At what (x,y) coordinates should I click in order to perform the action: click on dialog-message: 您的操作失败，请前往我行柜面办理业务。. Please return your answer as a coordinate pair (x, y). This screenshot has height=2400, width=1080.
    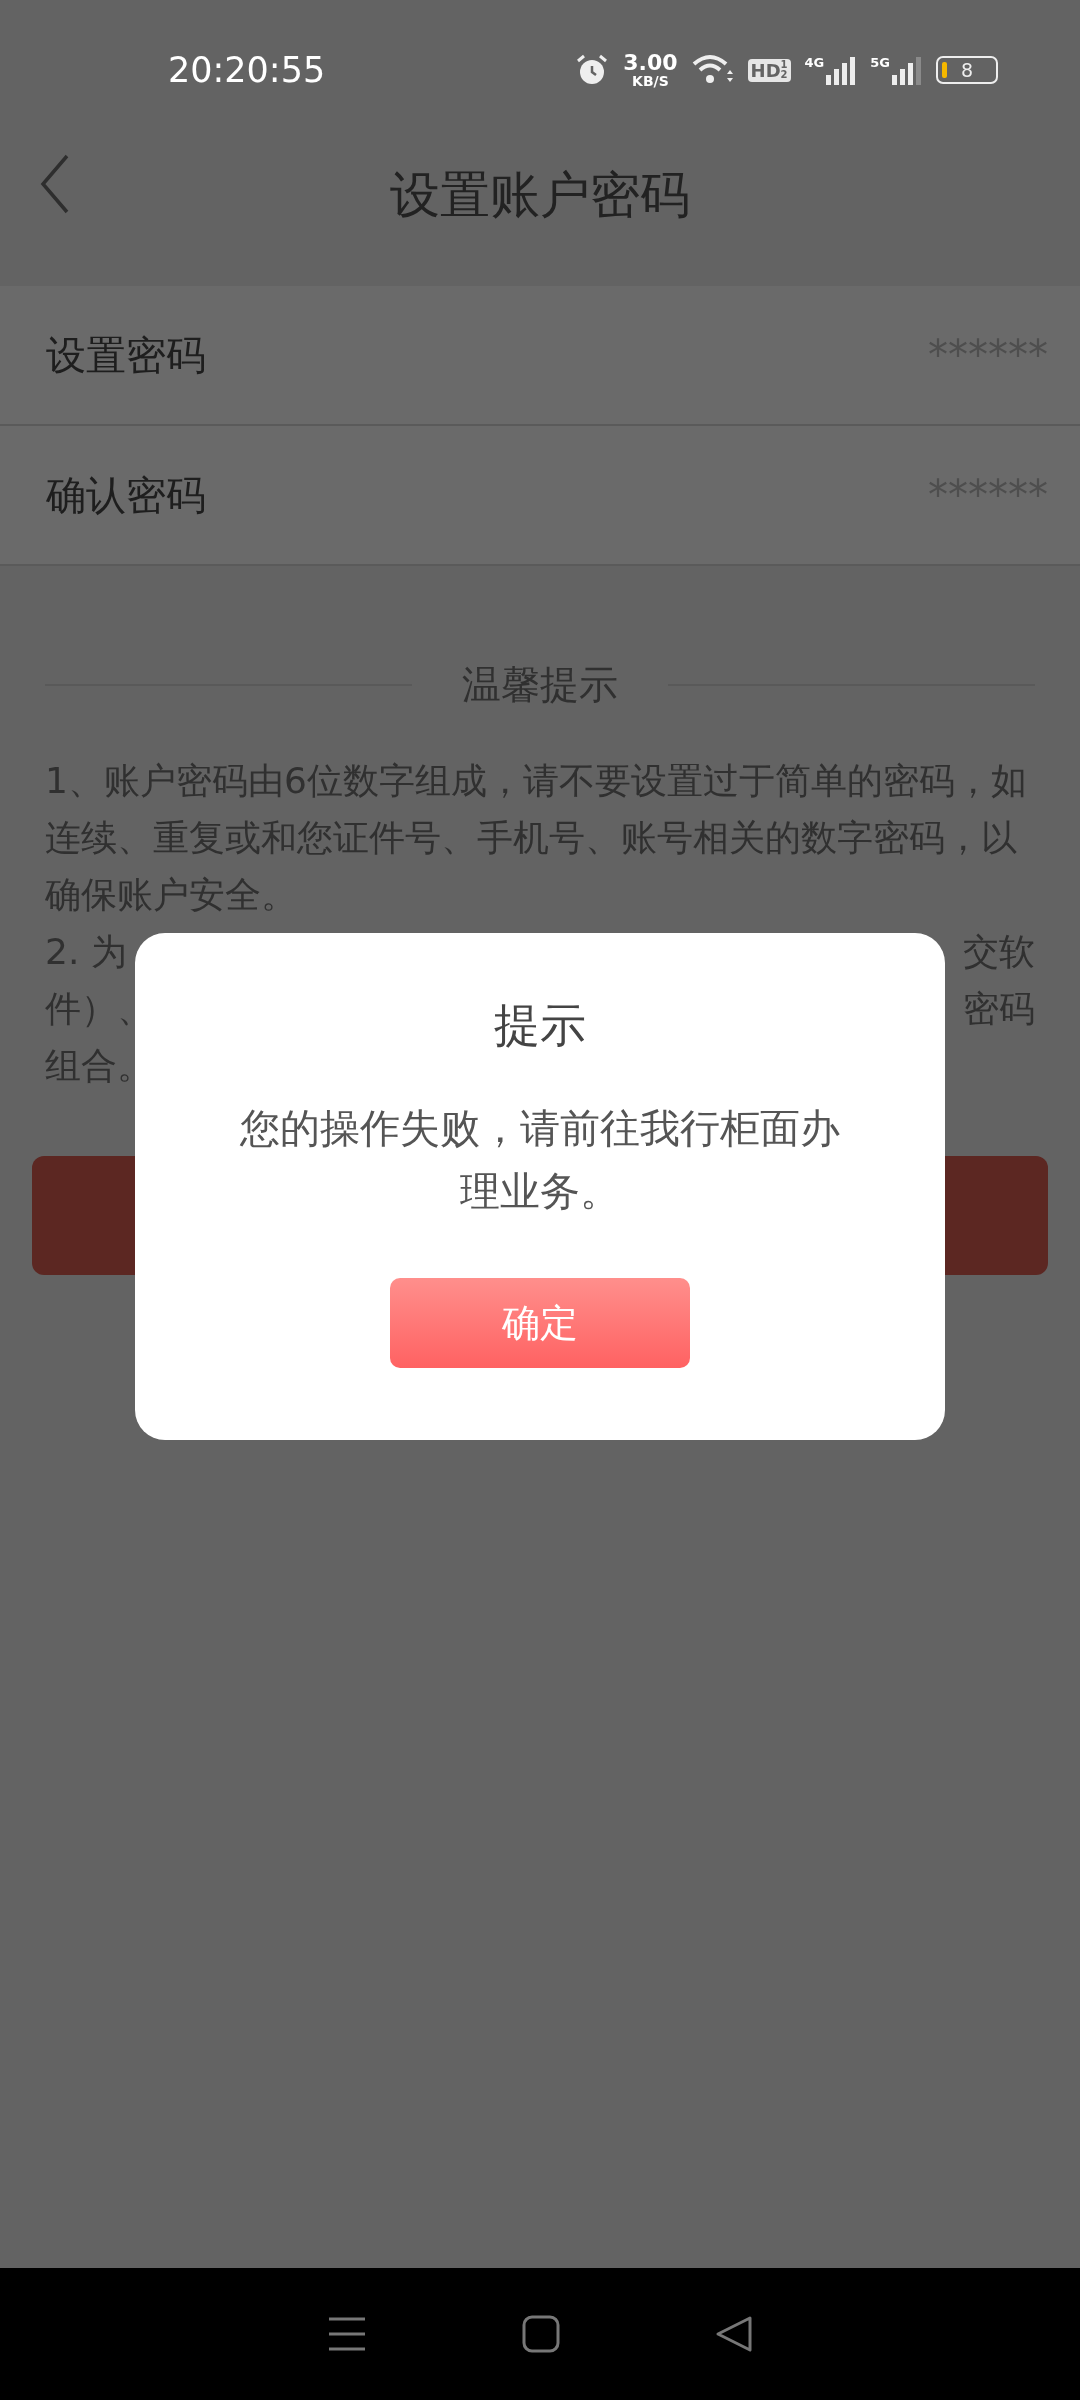
    Looking at the image, I should click on (540, 1160).